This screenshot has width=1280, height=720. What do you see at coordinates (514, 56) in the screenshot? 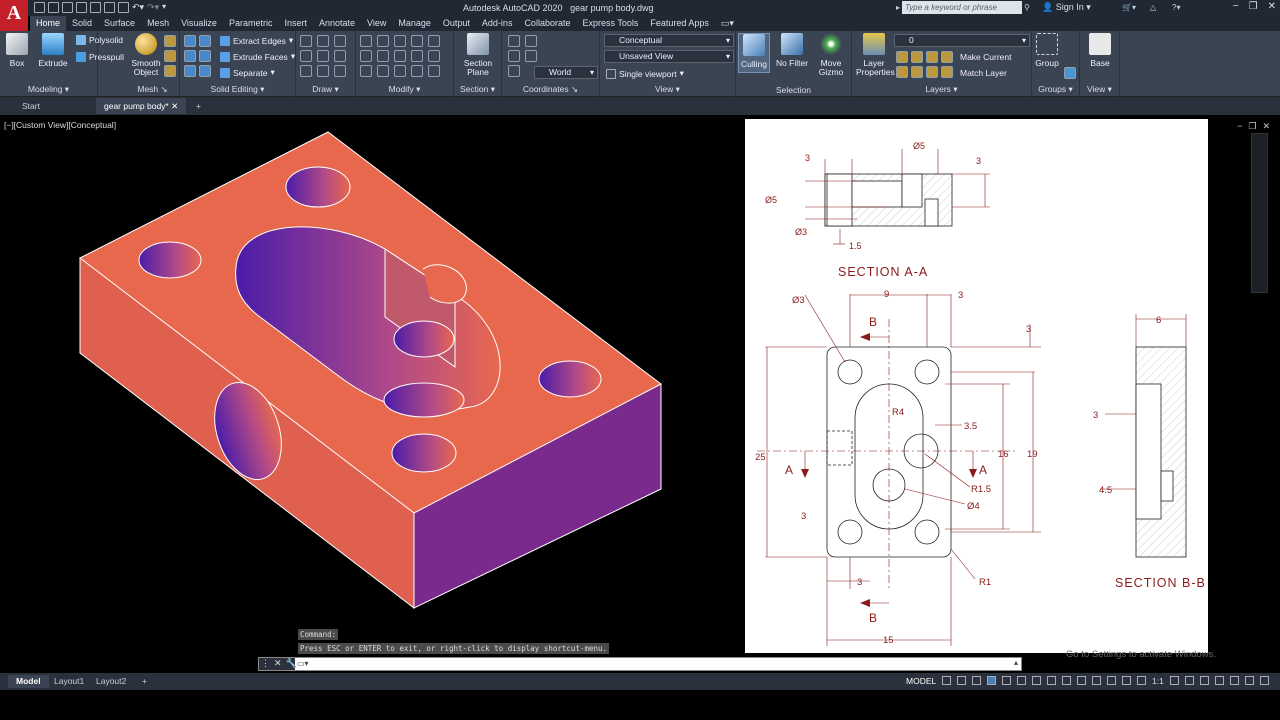
I see `ucs-3point-icon` at bounding box center [514, 56].